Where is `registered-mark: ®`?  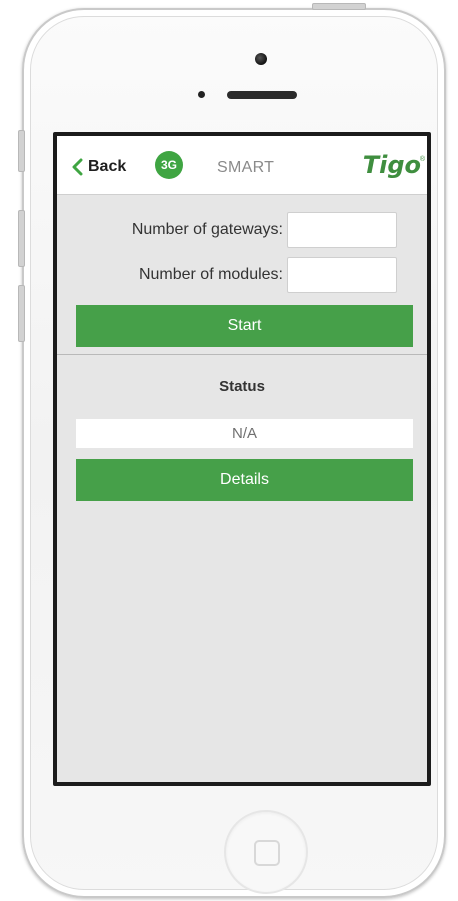 registered-mark: ® is located at coordinates (422, 159).